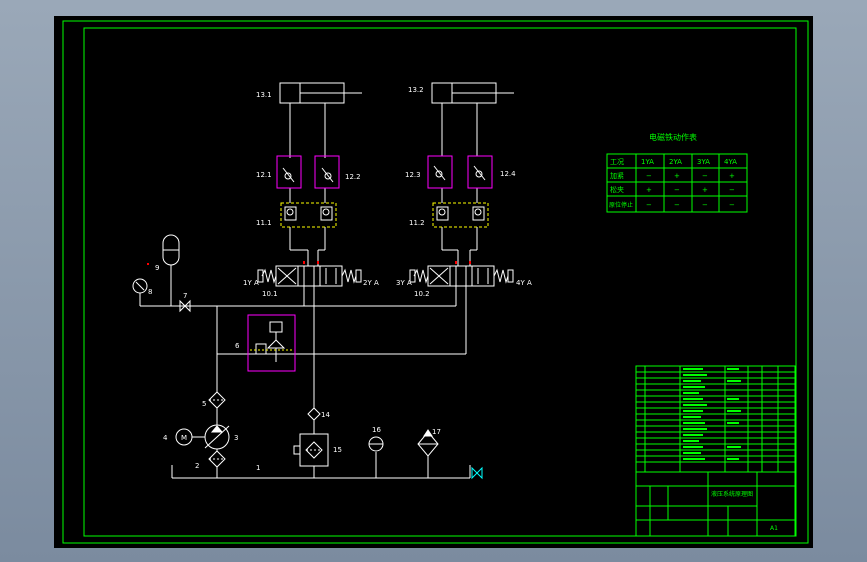  I want to click on label-valve-2: 10.2, so click(422, 294).